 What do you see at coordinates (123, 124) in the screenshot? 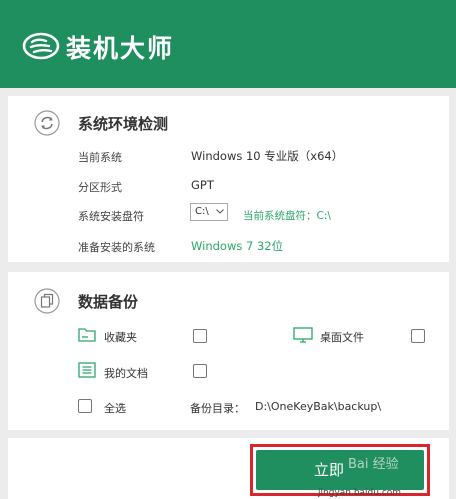
I see `env-section-title: 系统环境检测` at bounding box center [123, 124].